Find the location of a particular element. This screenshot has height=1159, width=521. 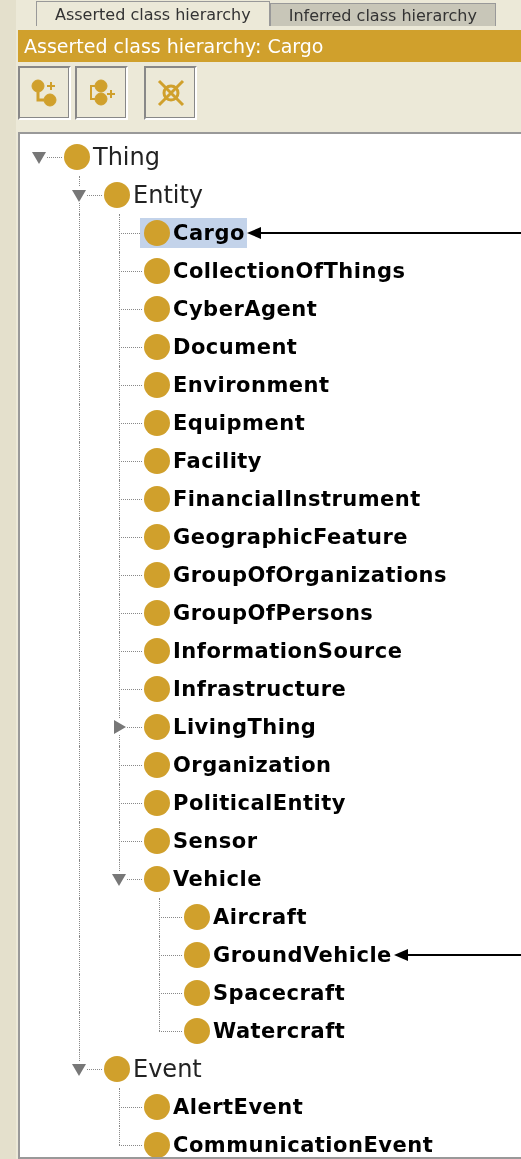

class-node: Watercraft is located at coordinates (264, 1031).